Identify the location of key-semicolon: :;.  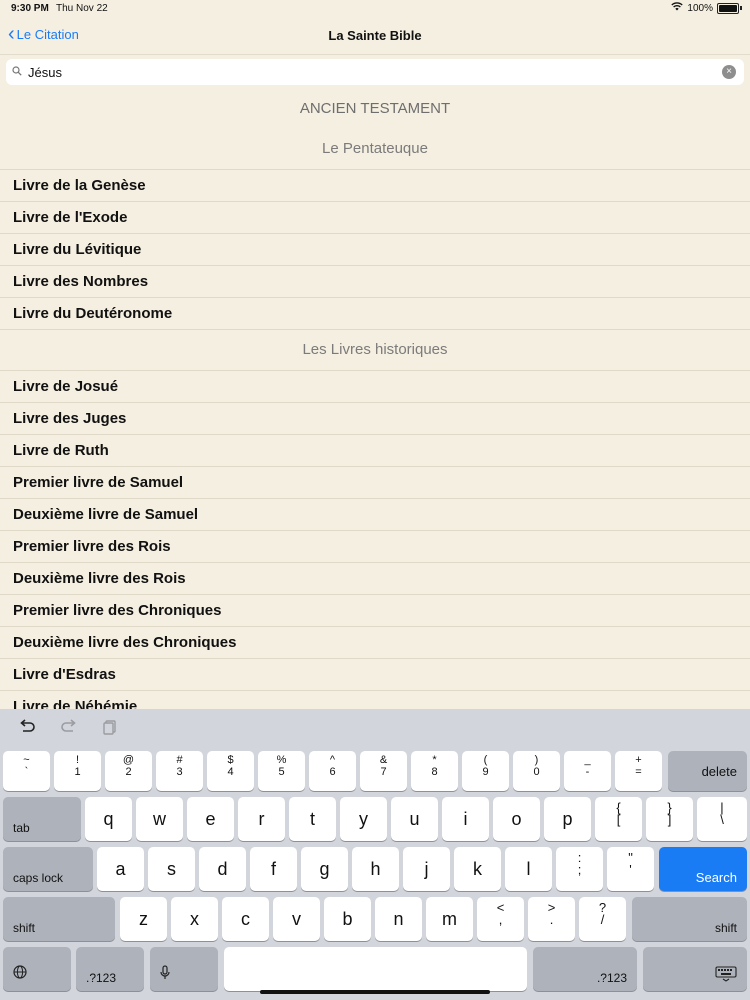
(579, 869).